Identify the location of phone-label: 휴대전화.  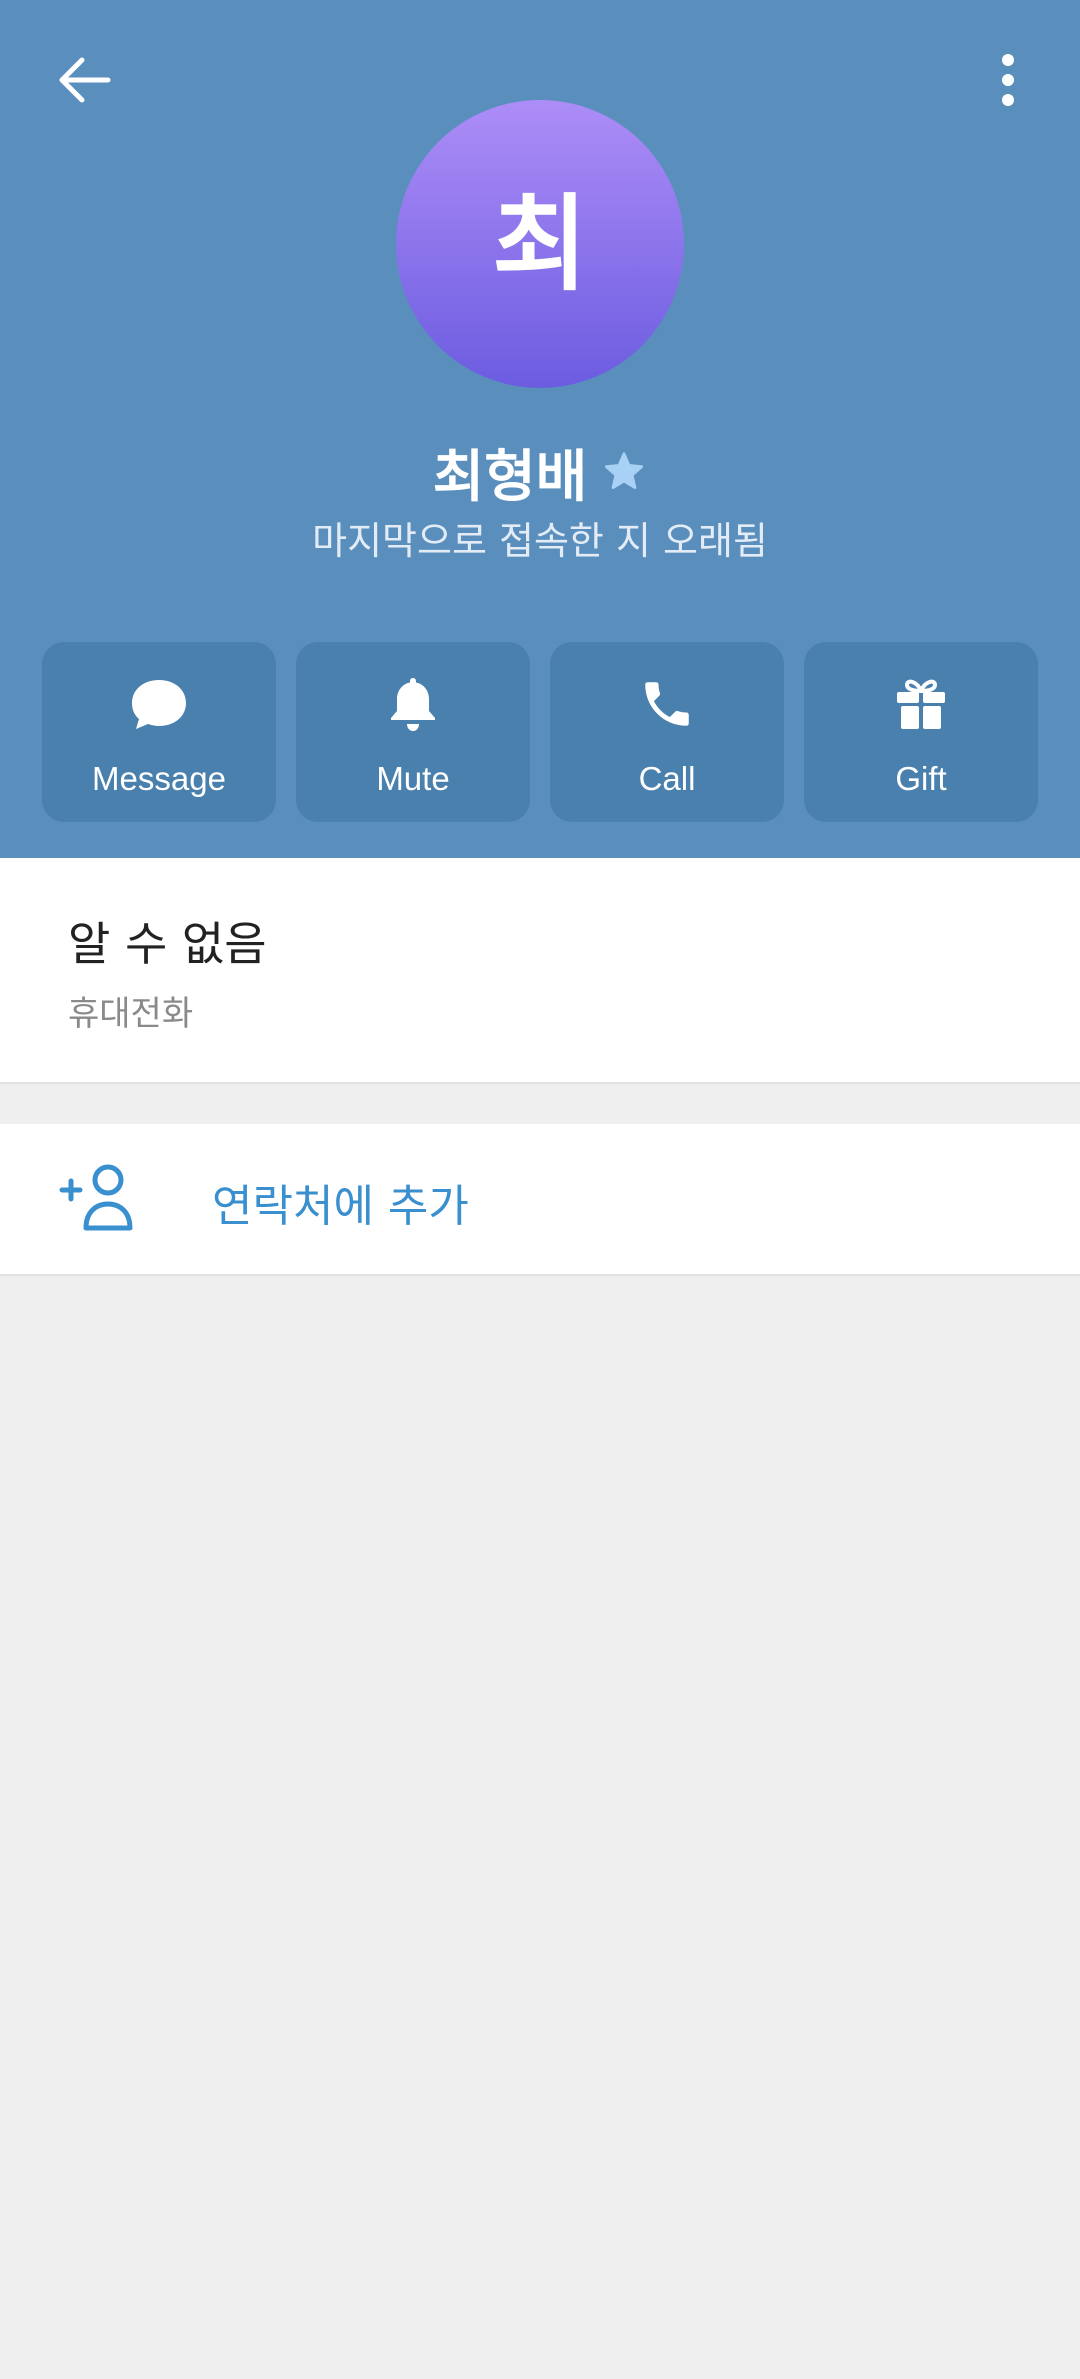
(131, 1014).